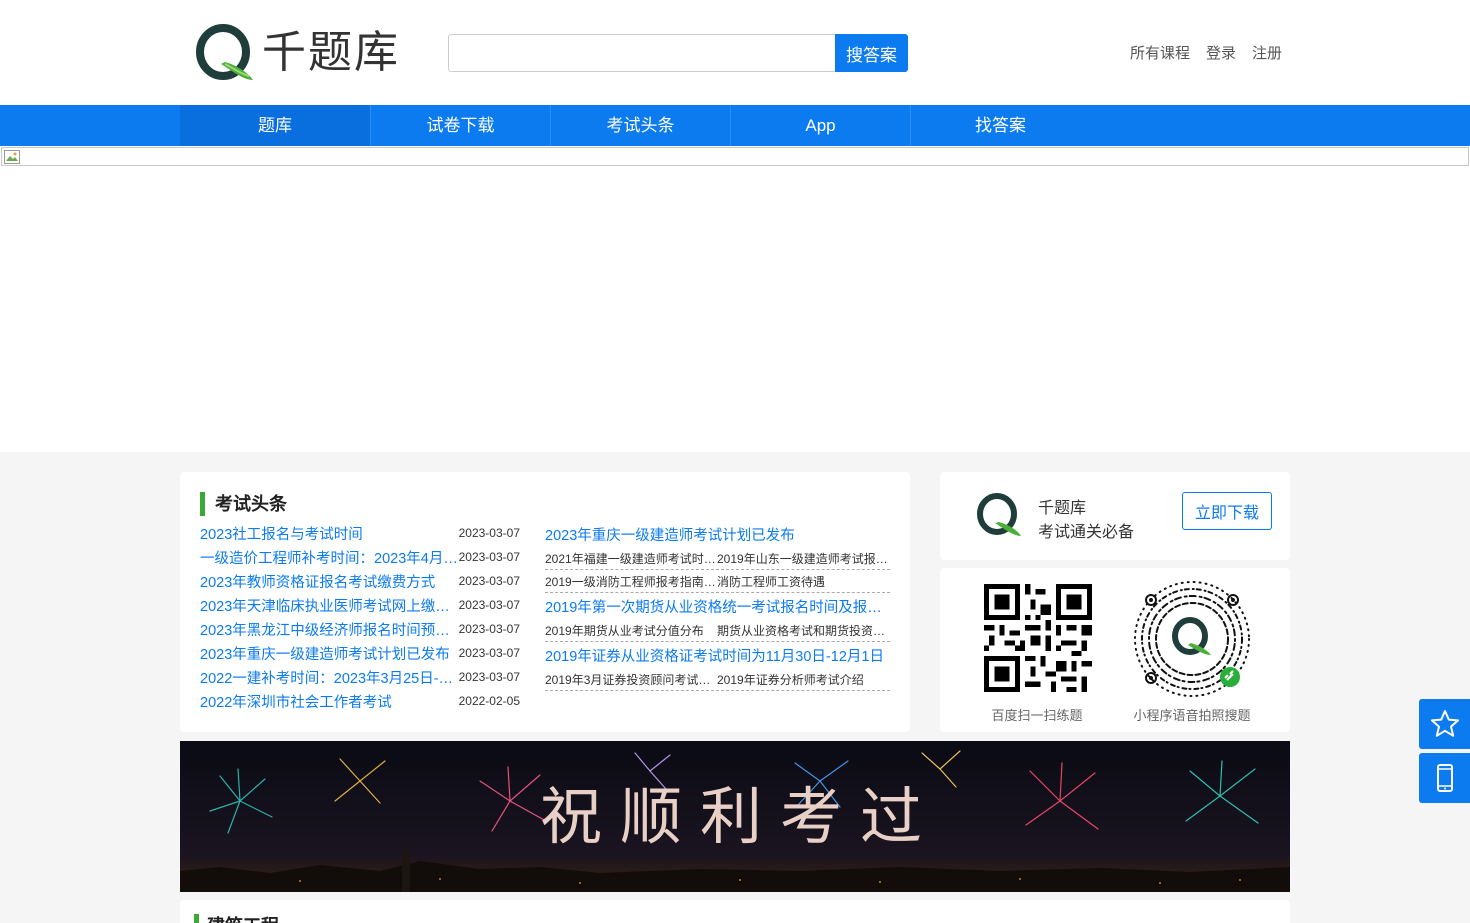  I want to click on qr-code-card: 百度扫一扫练题 小程序语音拍照搜题, so click(1115, 650).